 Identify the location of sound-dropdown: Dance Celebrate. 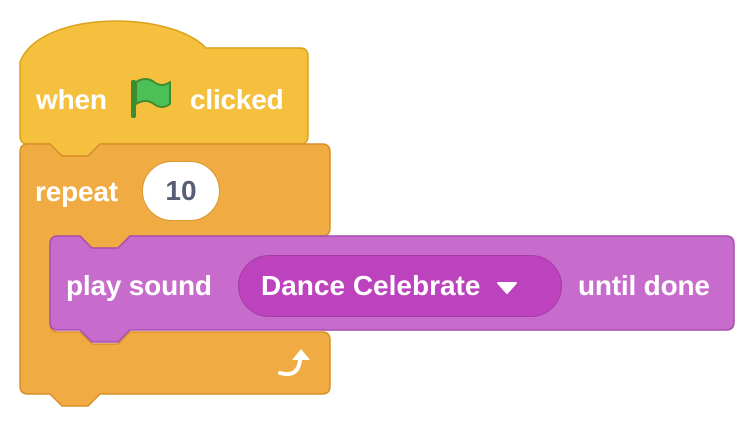
(400, 286).